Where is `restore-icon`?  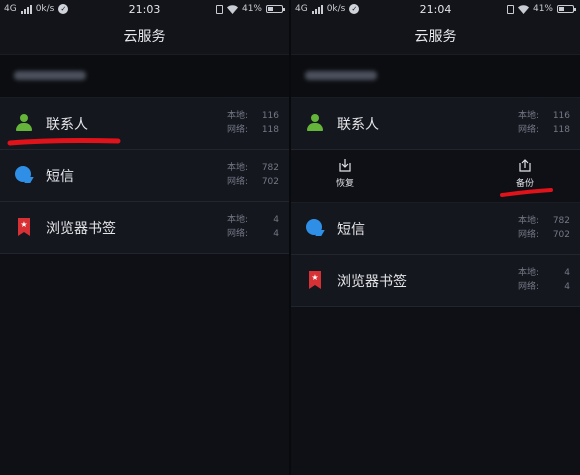
restore-icon is located at coordinates (345, 165).